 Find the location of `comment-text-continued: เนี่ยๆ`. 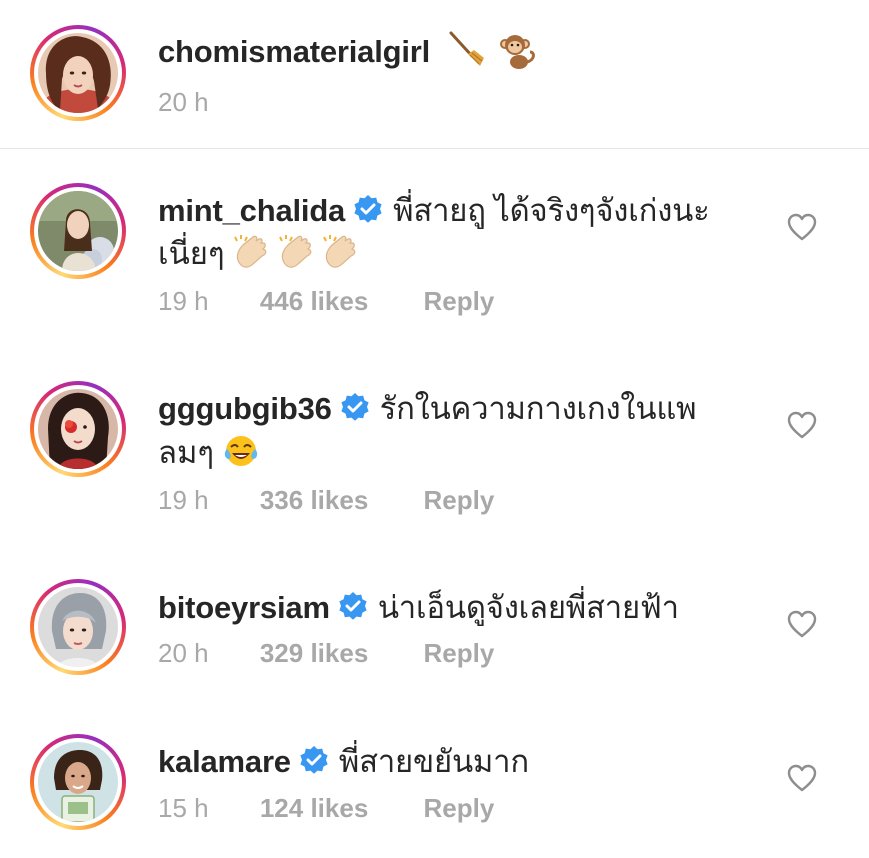

comment-text-continued: เนี่ยๆ is located at coordinates (258, 253).